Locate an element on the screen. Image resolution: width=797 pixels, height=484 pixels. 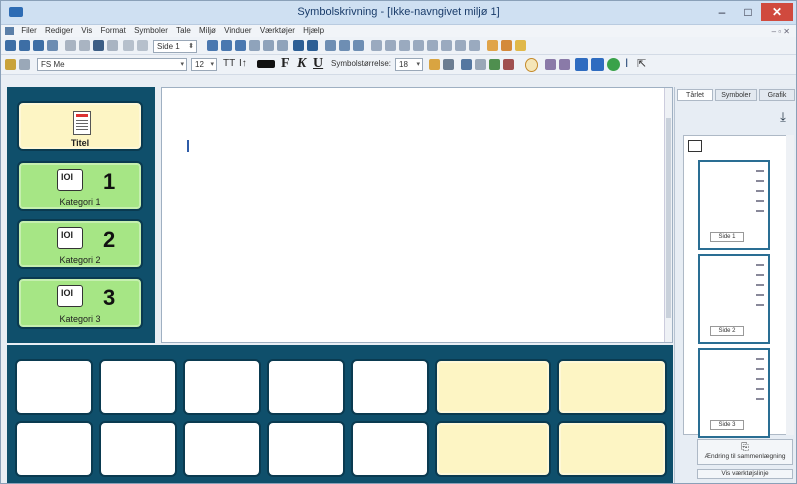
symbol-spacing-icon is located at coordinates (434, 64).